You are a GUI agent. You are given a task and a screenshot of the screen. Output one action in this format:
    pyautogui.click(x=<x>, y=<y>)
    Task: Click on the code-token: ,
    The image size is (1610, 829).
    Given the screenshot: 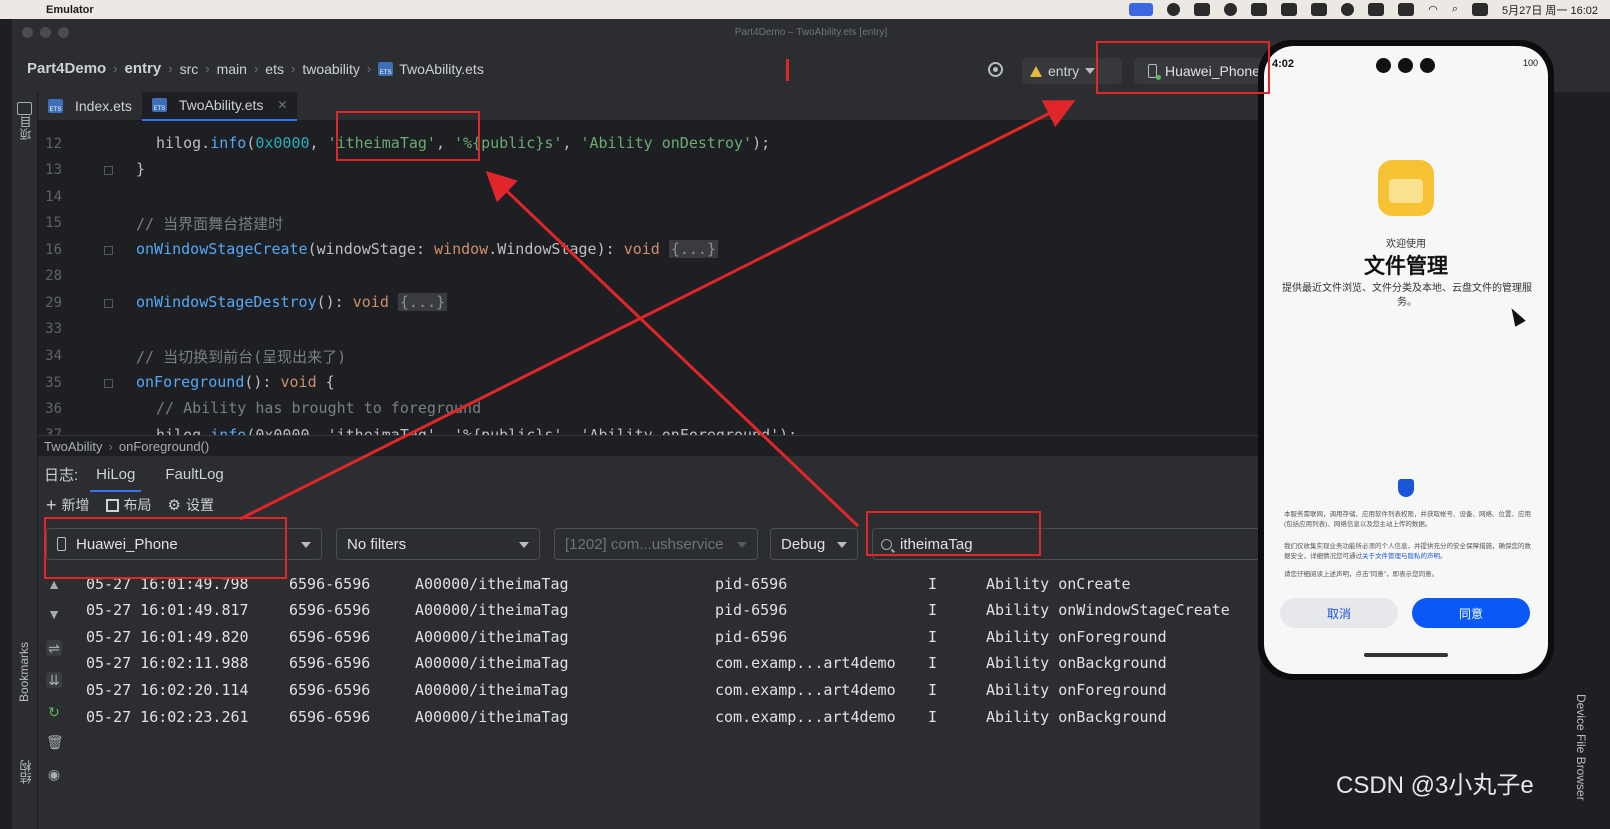 What is the action you would take?
    pyautogui.click(x=318, y=143)
    